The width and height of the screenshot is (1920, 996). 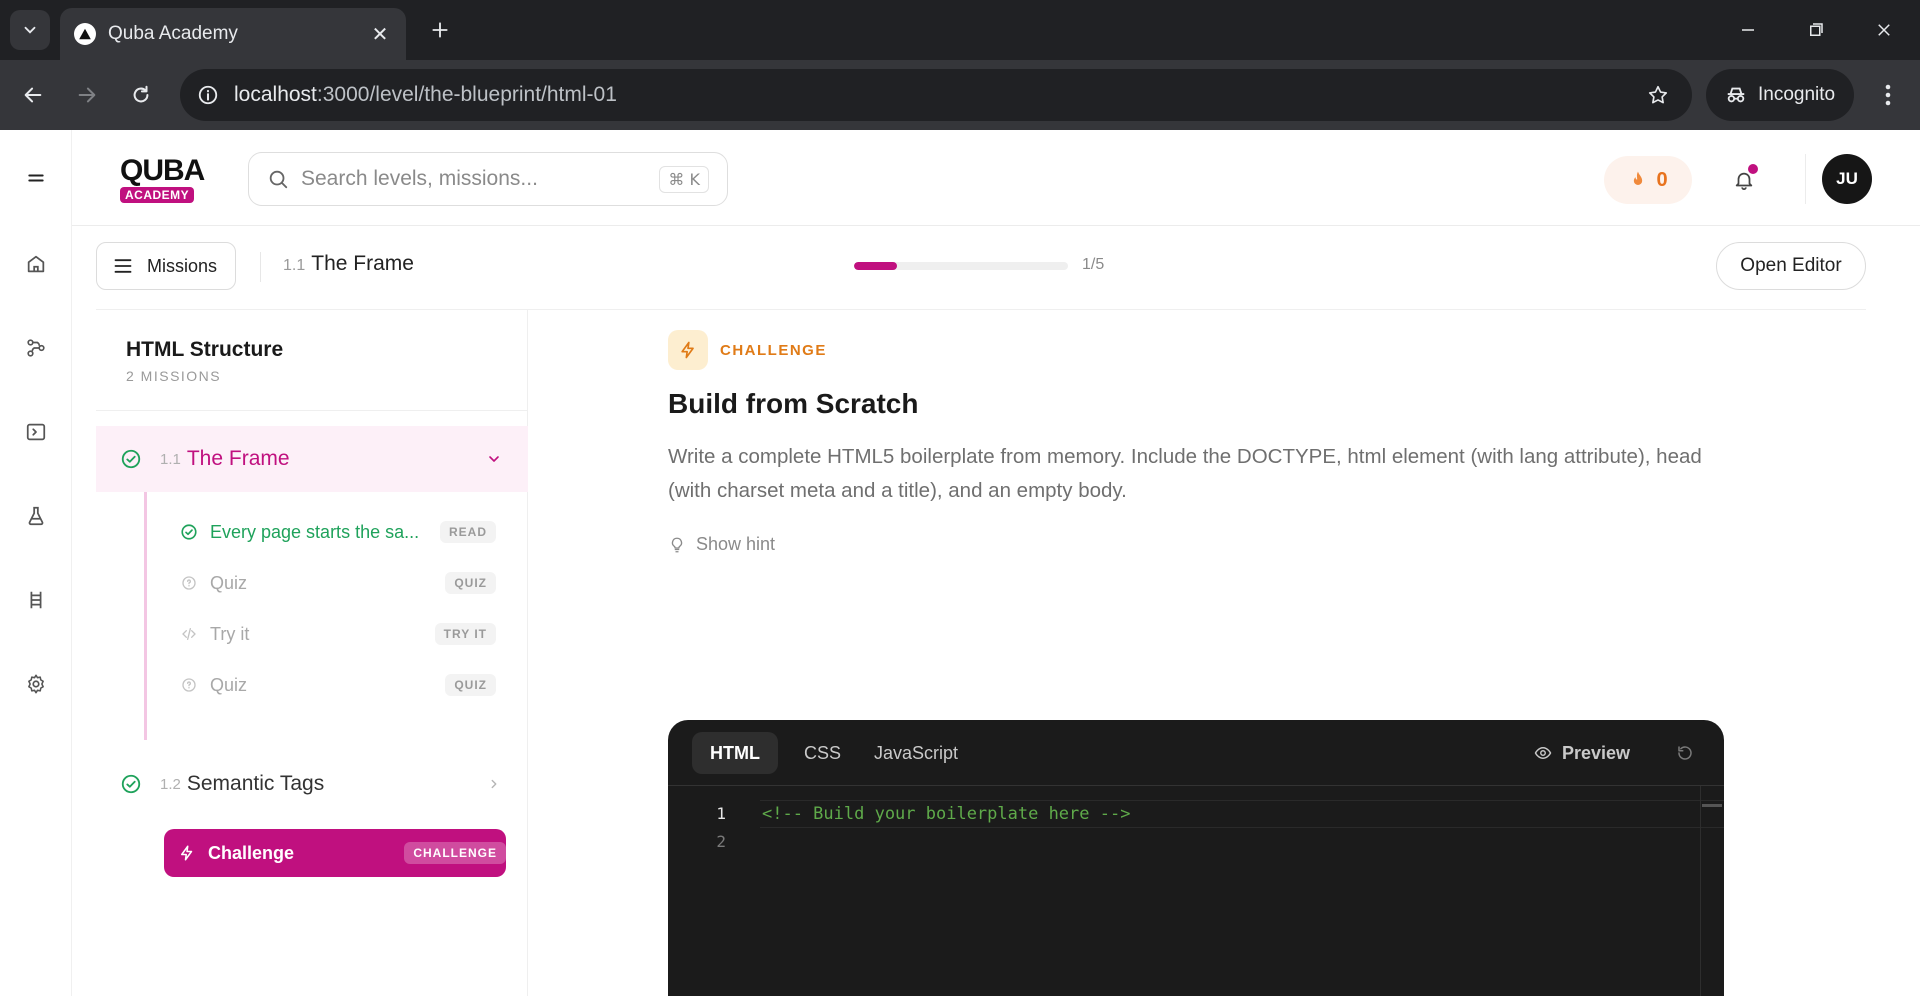 I want to click on mission-panel-title: HTML Structure, so click(x=205, y=349).